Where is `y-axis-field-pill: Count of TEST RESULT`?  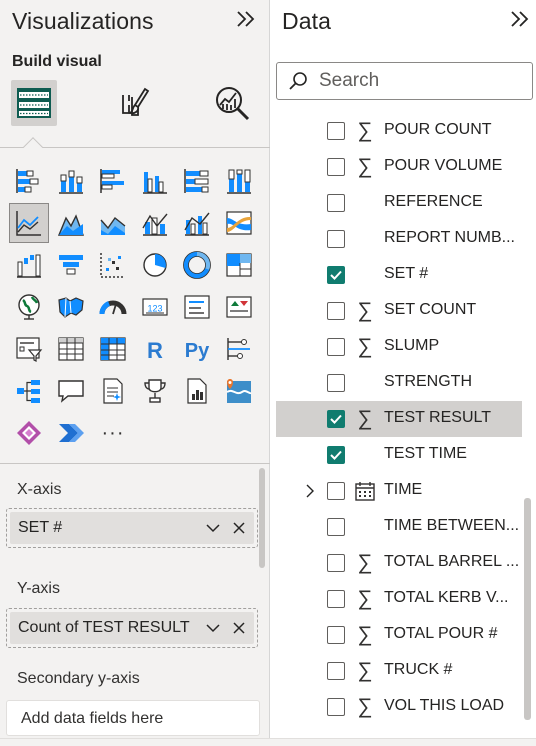
y-axis-field-pill: Count of TEST RESULT is located at coordinates (132, 628).